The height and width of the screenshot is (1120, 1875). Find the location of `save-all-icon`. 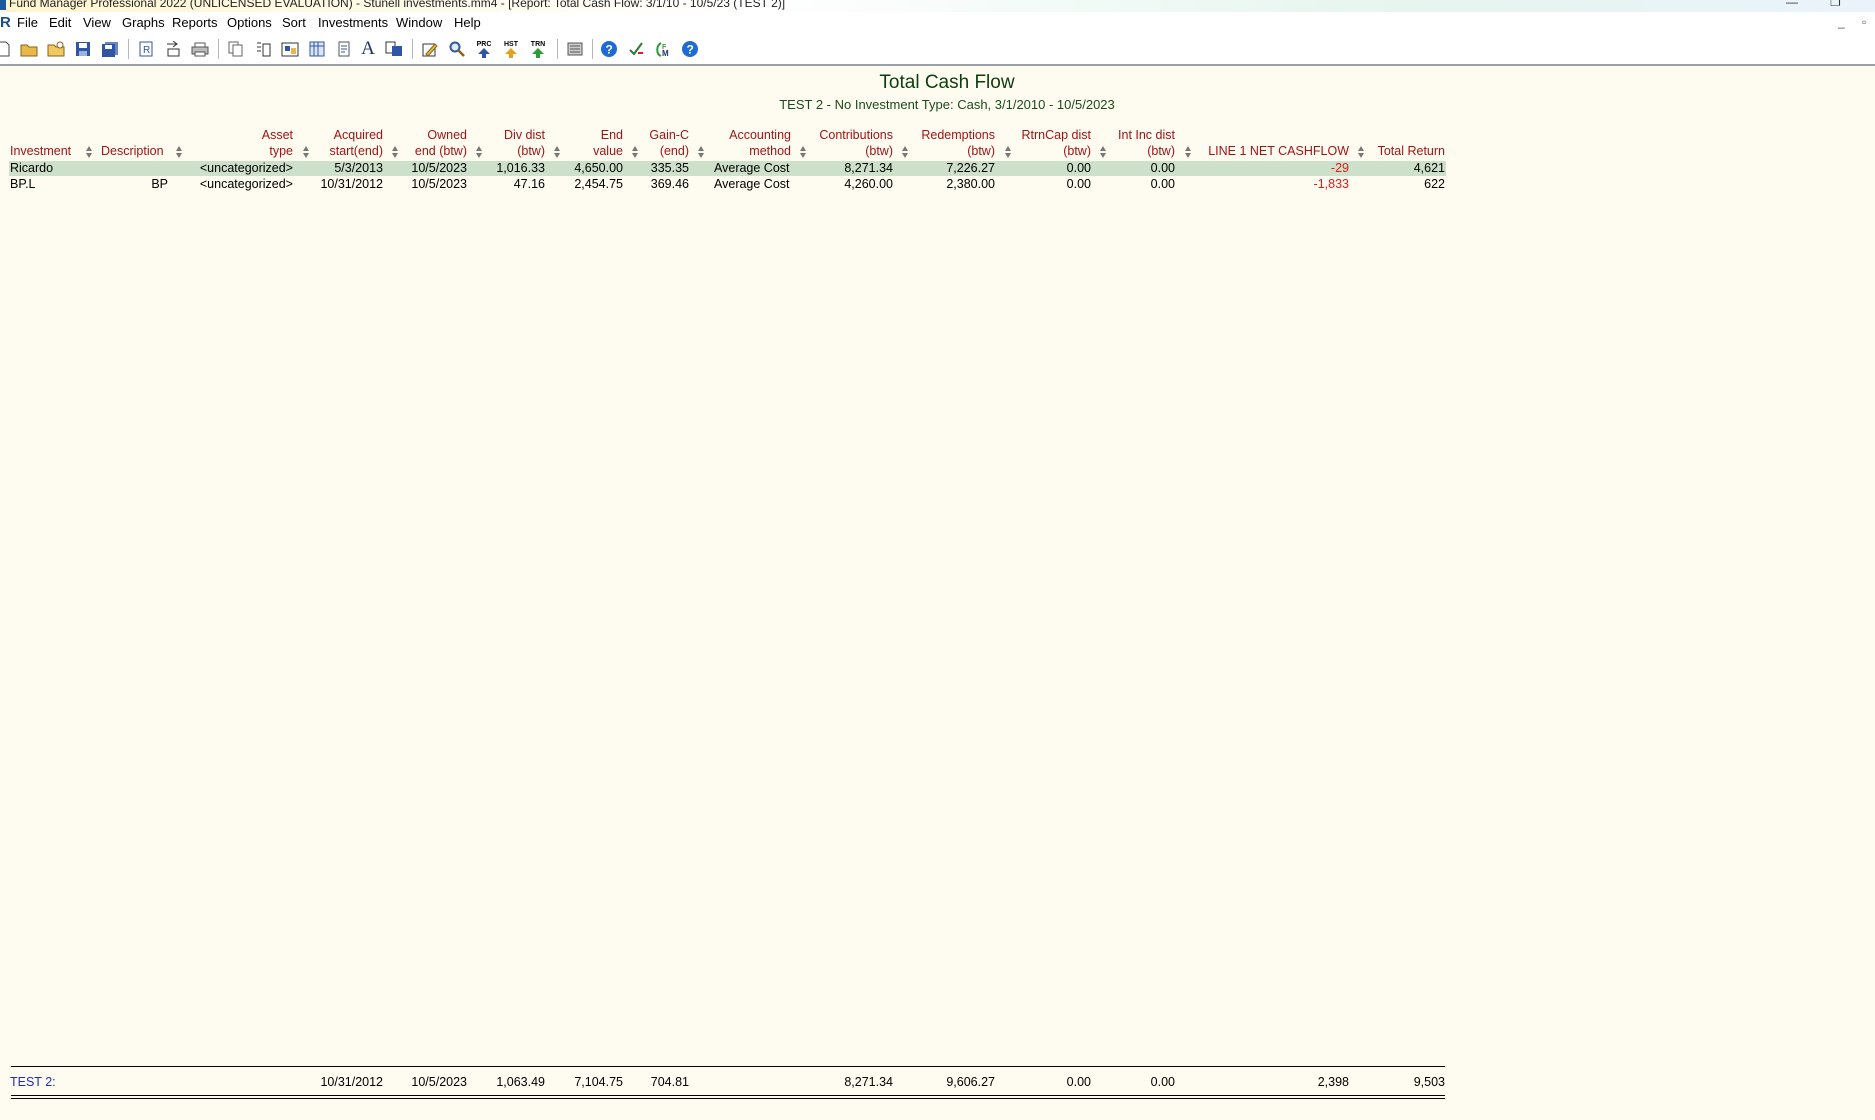

save-all-icon is located at coordinates (110, 49).